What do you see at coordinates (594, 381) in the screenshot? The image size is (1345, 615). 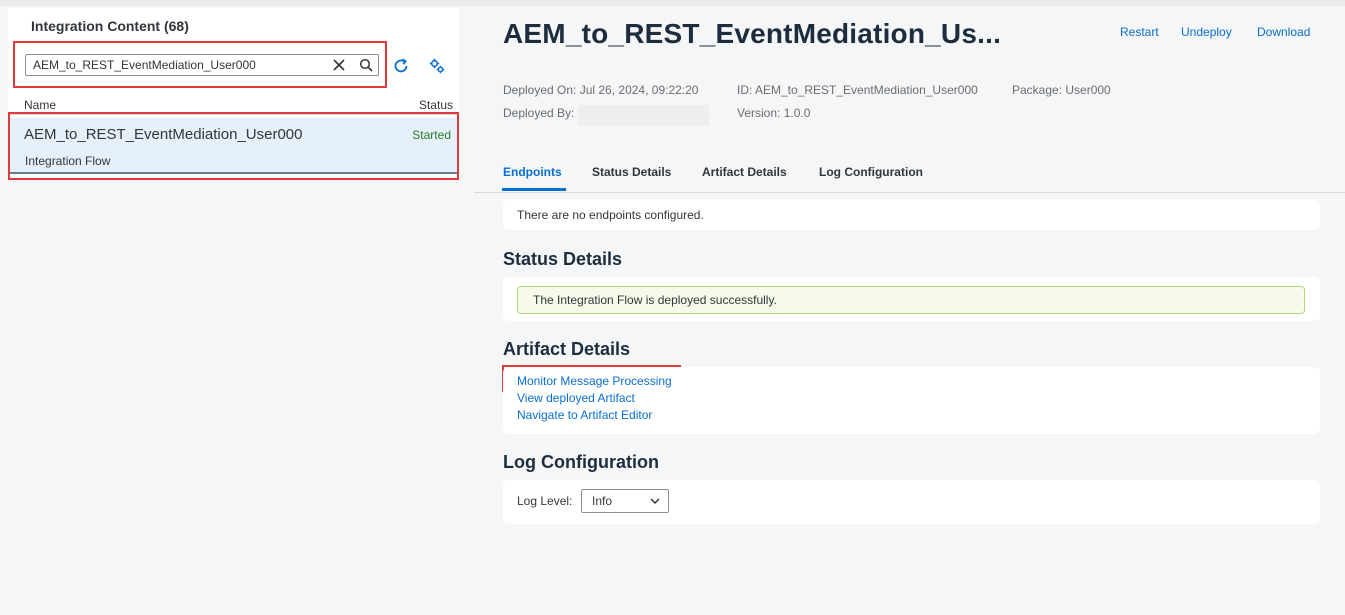 I see `monitor-message-processing-link: Monitor Message Processing` at bounding box center [594, 381].